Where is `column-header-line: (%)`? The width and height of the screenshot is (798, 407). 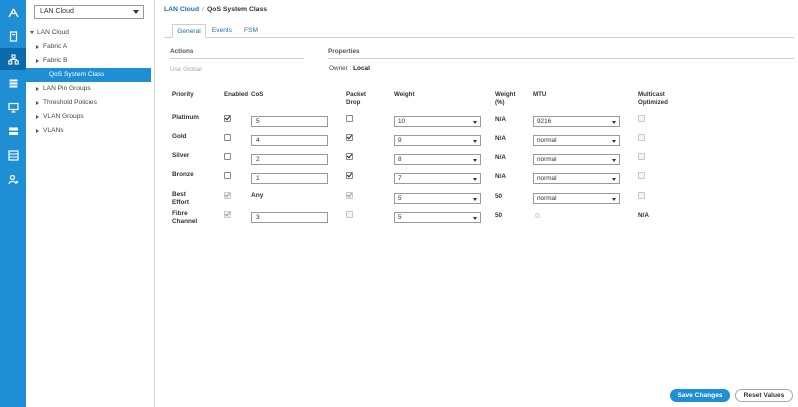
column-header-line: (%) is located at coordinates (500, 102).